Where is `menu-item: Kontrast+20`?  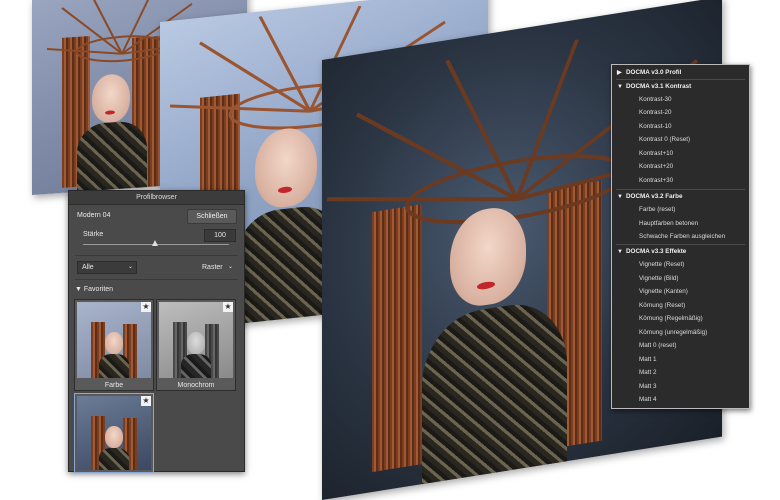
menu-item: Kontrast+20 is located at coordinates (656, 166).